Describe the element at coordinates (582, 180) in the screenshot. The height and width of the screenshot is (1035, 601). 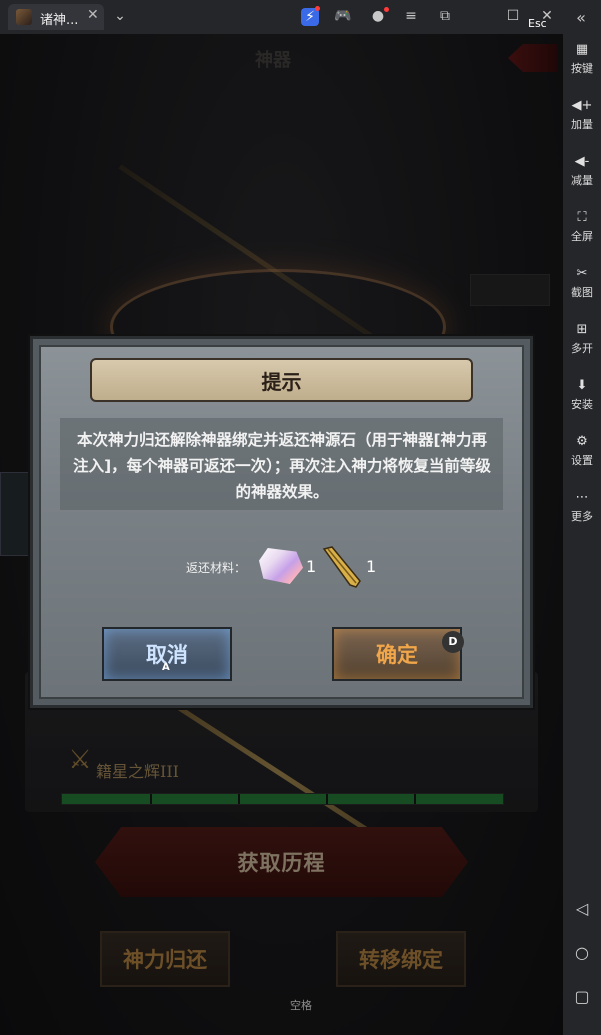
I see `sidebar-item-label: 减量` at that location.